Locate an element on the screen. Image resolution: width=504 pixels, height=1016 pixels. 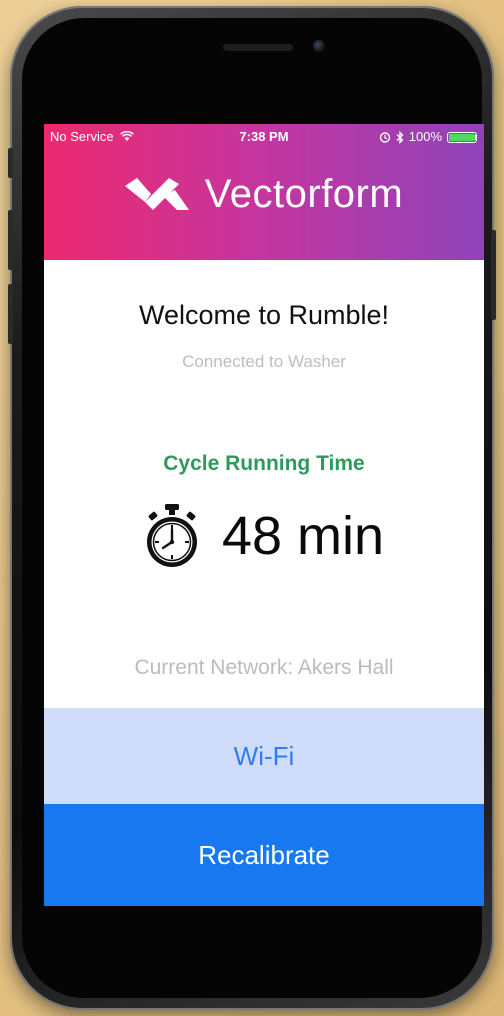
current-network: Current Network: Akers Hall is located at coordinates (264, 667).